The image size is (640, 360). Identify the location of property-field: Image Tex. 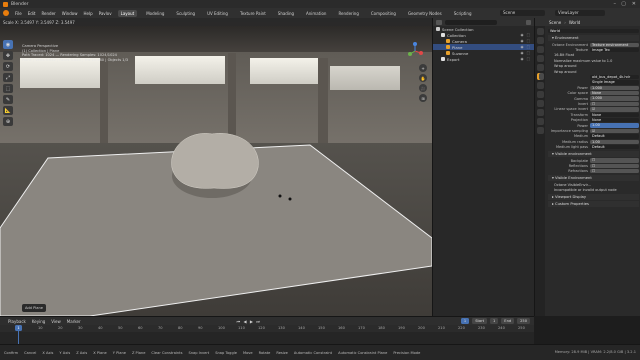
(614, 50).